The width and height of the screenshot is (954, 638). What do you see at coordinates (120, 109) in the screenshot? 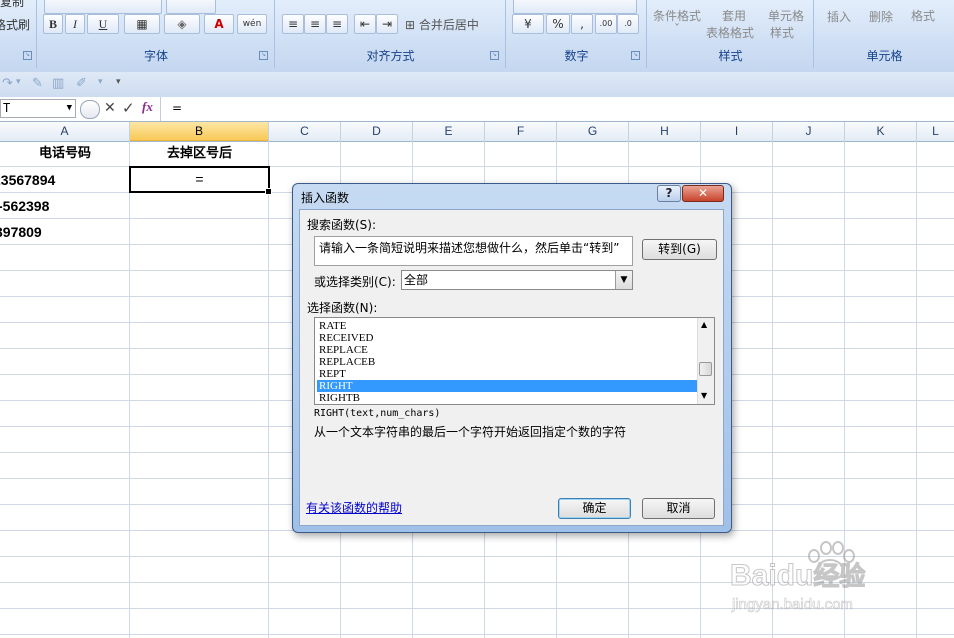
I see `formula-buttons: ✕ ✓ fx` at bounding box center [120, 109].